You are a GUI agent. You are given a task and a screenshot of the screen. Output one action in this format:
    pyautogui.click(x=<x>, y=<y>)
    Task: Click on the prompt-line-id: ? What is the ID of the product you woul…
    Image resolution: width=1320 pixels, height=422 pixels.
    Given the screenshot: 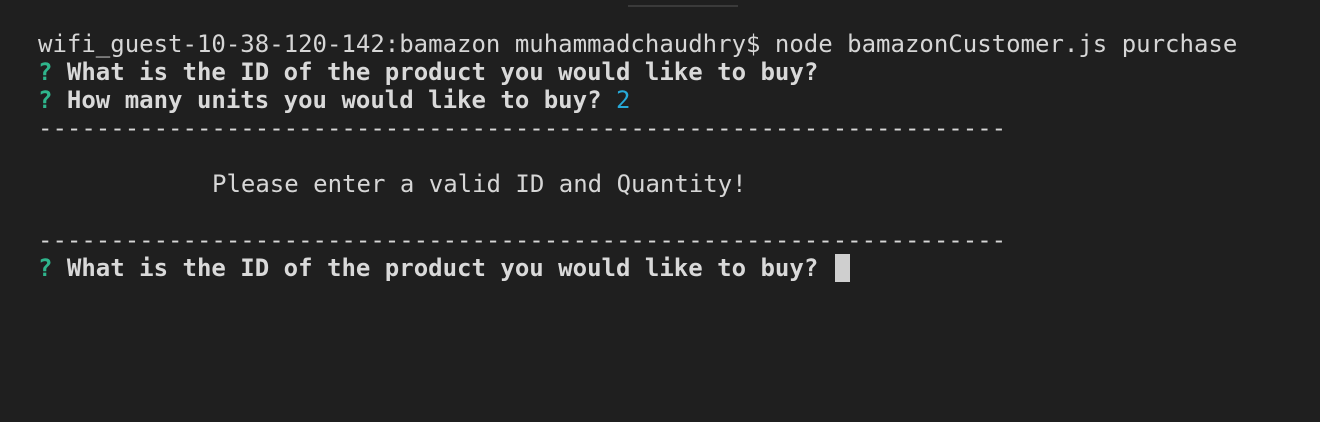 What is the action you would take?
    pyautogui.click(x=679, y=72)
    